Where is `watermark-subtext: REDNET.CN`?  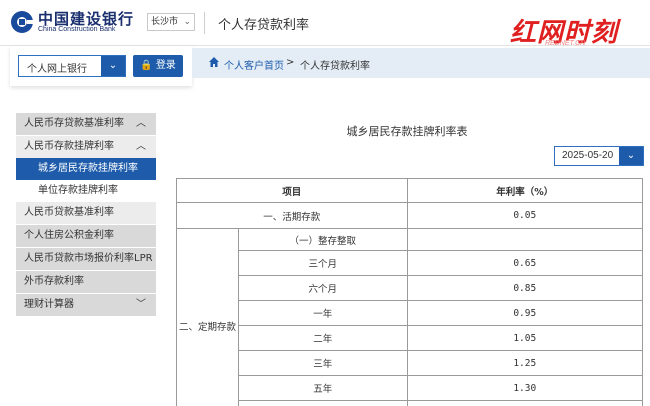
watermark-subtext: REDNET.CN is located at coordinates (565, 43).